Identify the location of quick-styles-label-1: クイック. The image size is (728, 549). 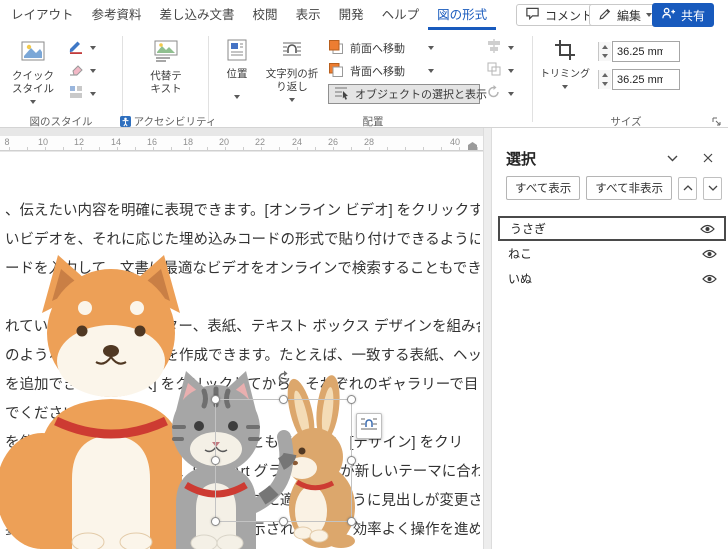
(33, 76).